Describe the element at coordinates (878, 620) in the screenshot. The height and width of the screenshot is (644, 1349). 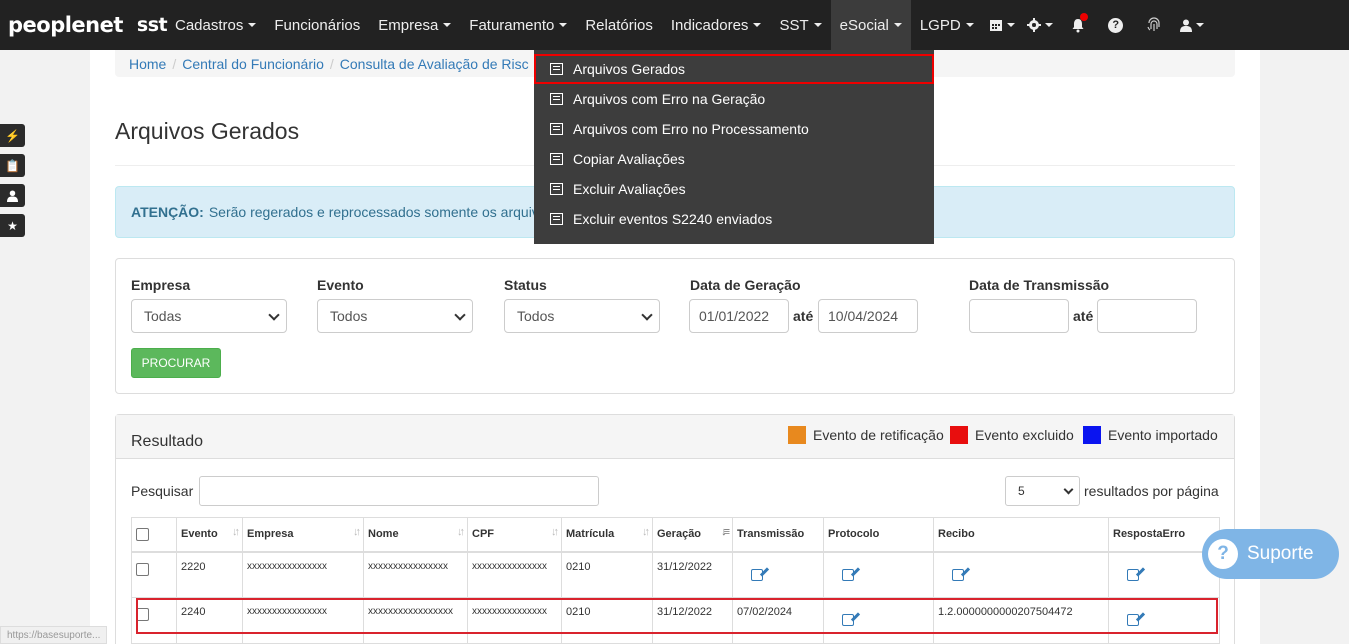
I see `cell-protocolo` at that location.